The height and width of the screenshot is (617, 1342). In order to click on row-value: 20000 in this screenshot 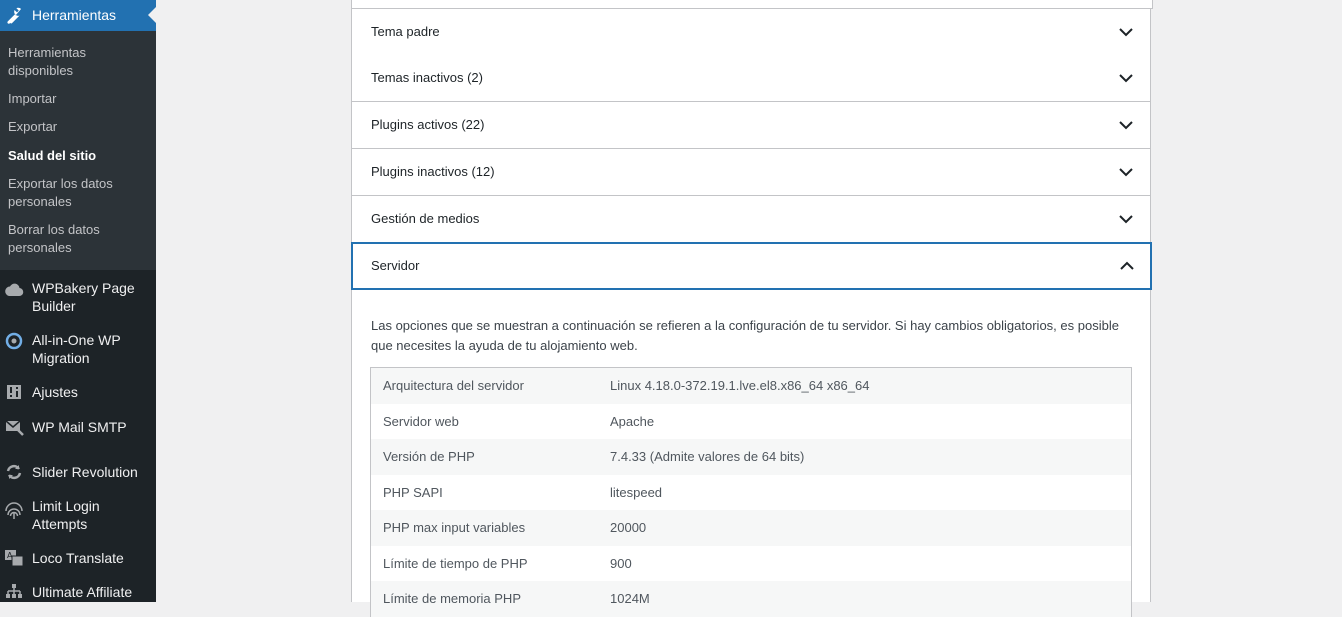, I will do `click(628, 527)`.